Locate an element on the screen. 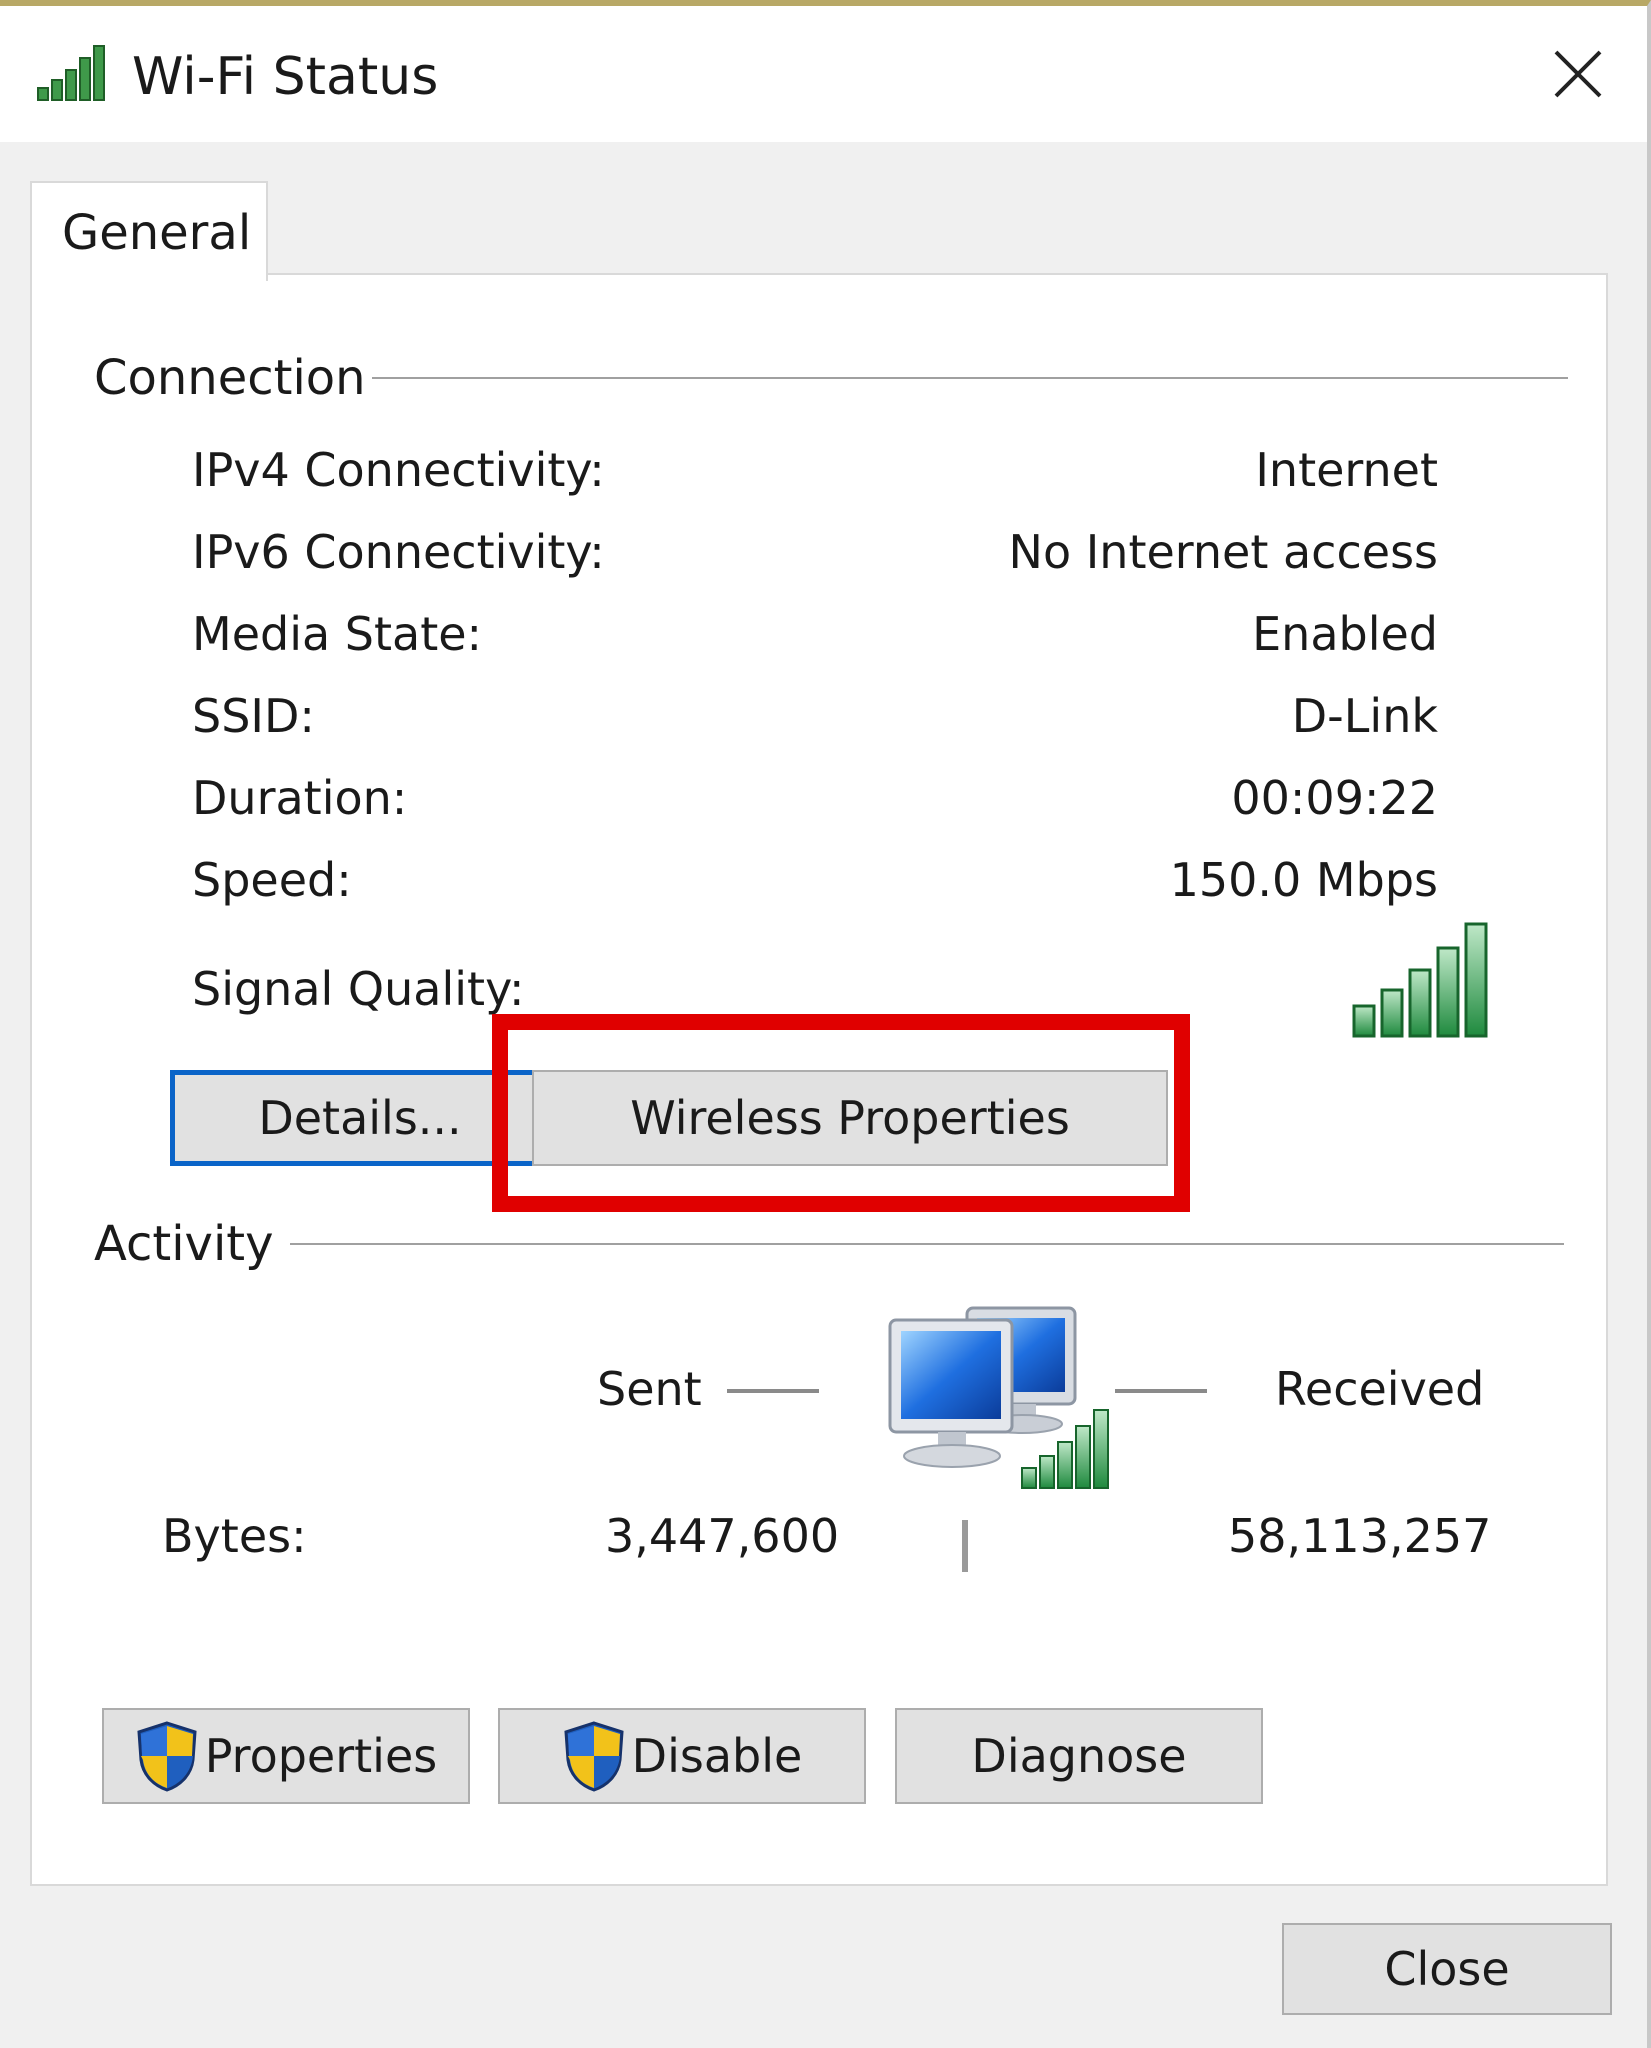 The height and width of the screenshot is (2048, 1651). network-computers-icon is located at coordinates (998, 1397).